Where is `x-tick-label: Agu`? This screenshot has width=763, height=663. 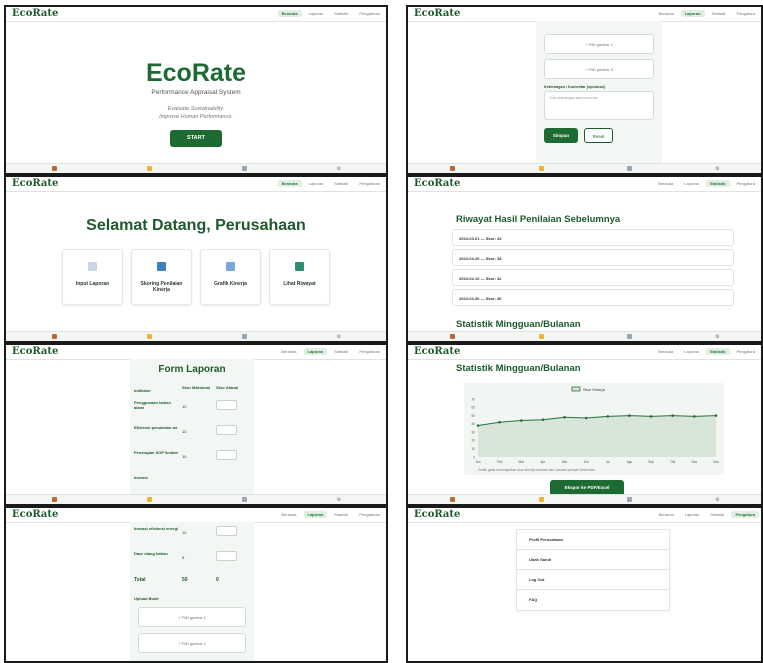 x-tick-label: Agu is located at coordinates (630, 462).